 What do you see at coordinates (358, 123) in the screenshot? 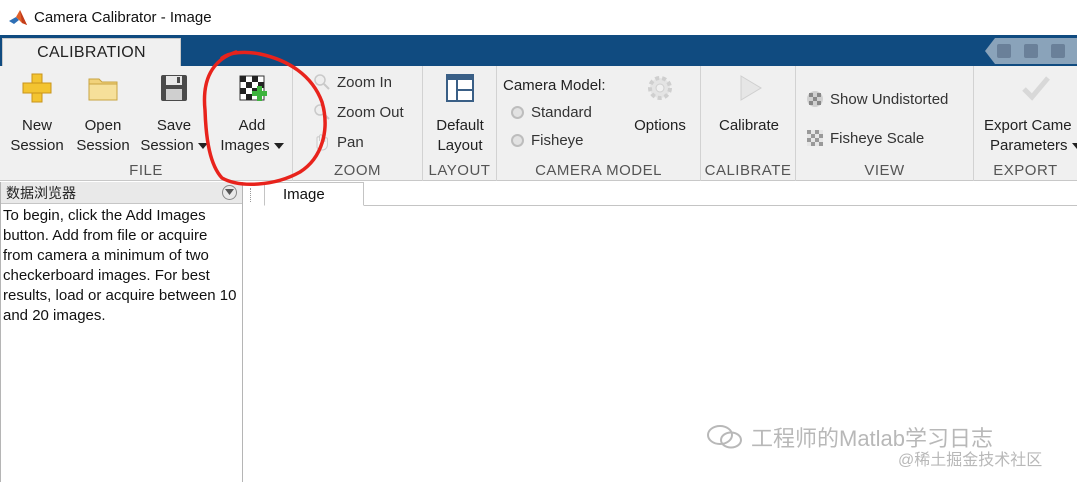
I see `zoom-section: Zoom In Zoom Out Pan ZOOM` at bounding box center [358, 123].